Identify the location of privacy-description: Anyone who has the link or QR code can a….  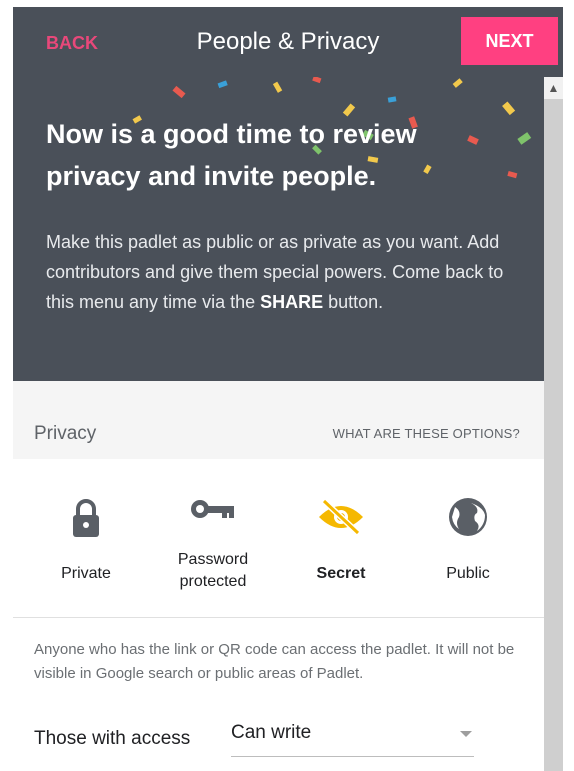
(274, 661).